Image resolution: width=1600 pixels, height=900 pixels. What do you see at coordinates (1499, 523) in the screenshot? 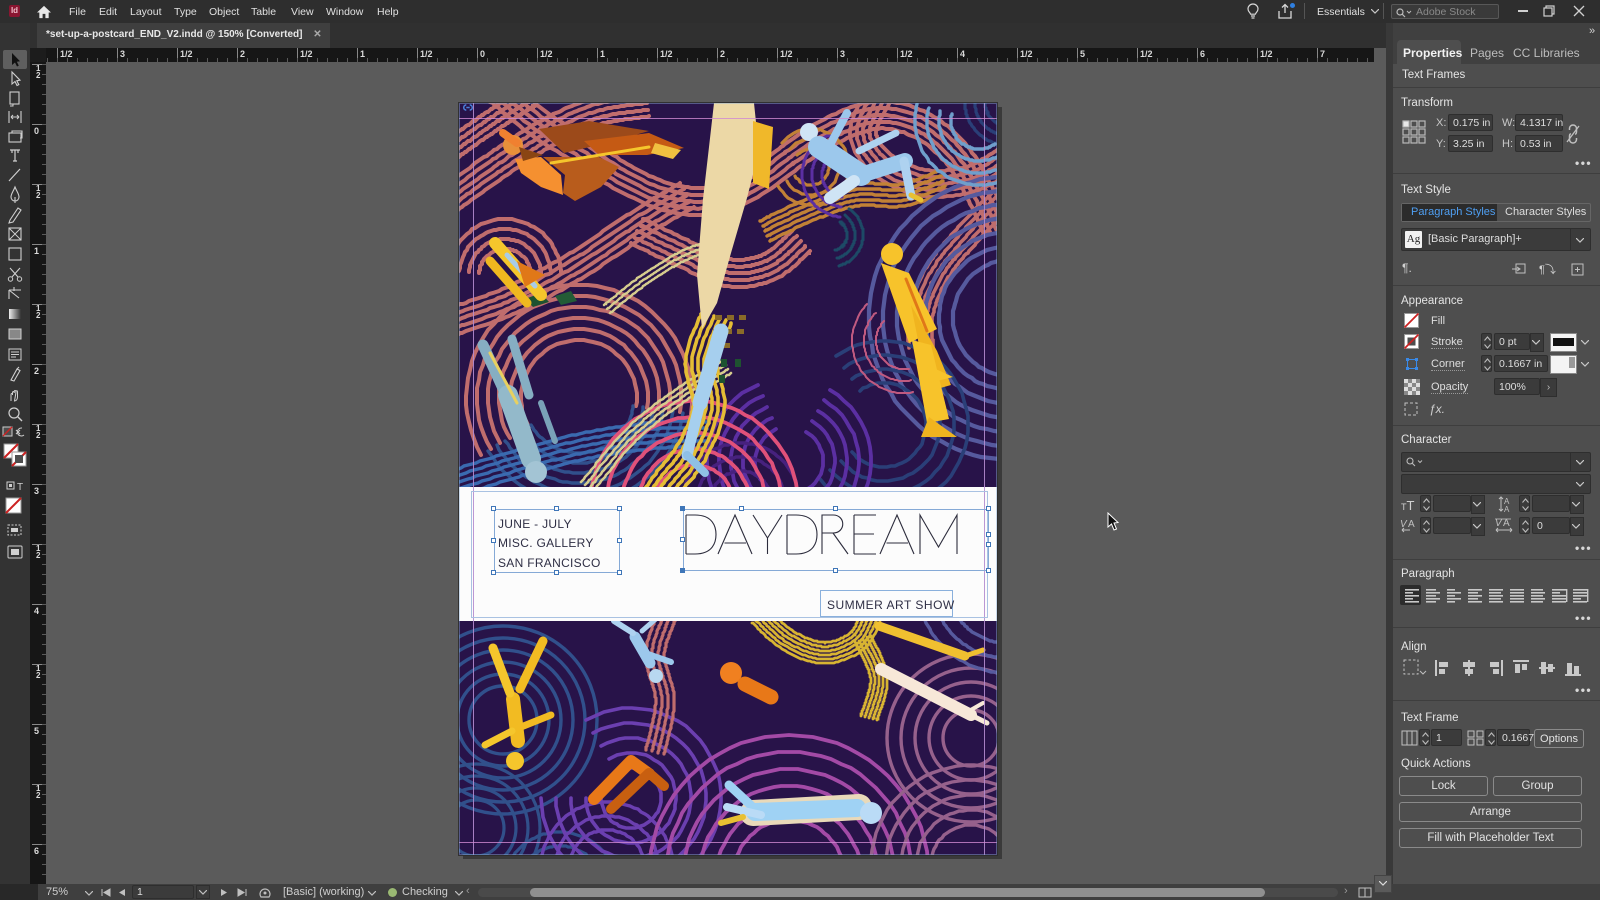
I see `svg-text: V` at bounding box center [1499, 523].